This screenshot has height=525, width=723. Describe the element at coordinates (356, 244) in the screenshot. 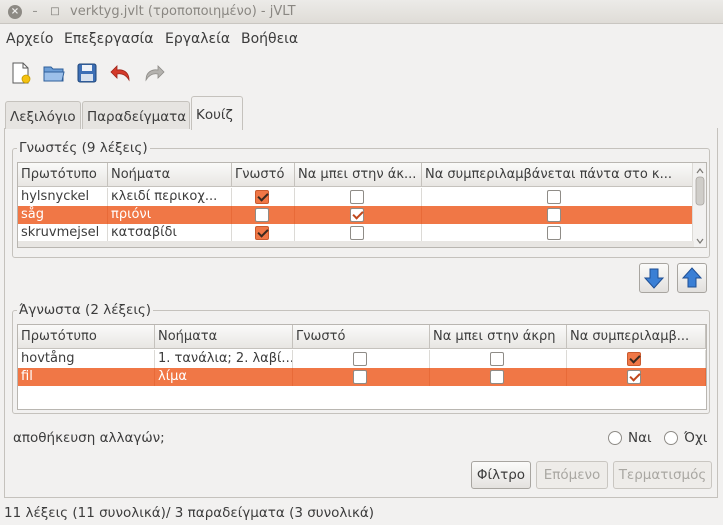

I see `known-horizontal-scrollbar` at that location.